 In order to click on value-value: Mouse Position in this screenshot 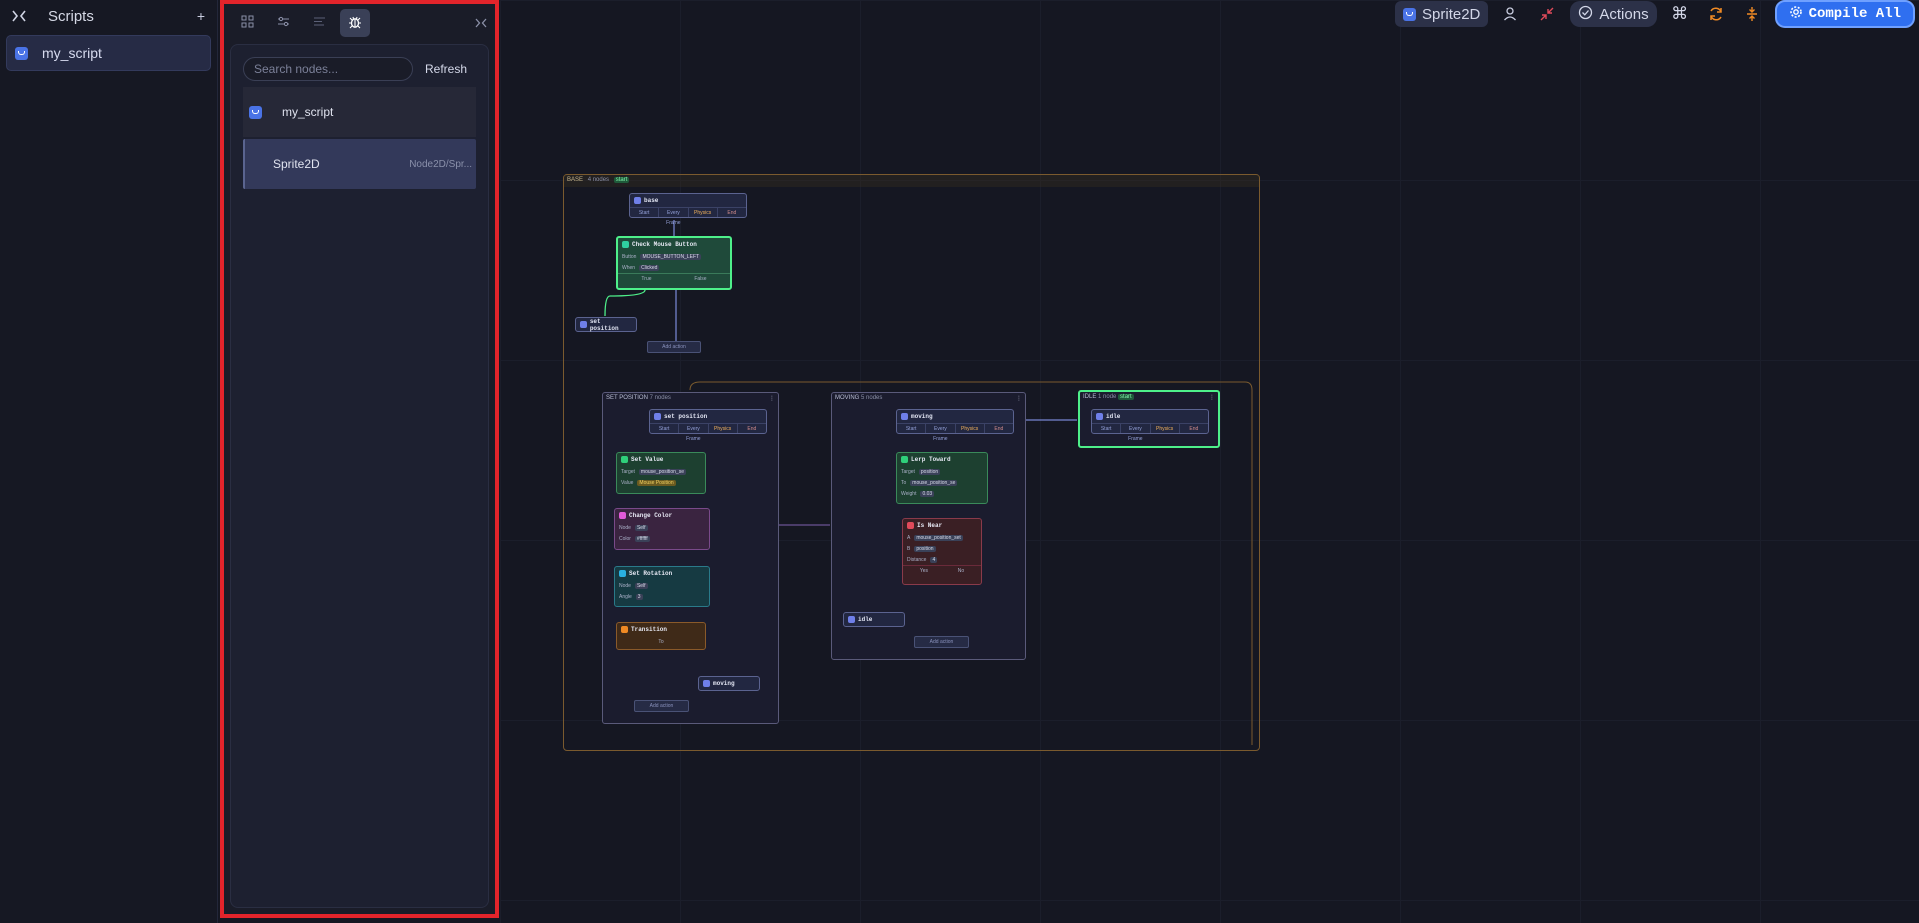, I will do `click(656, 482)`.